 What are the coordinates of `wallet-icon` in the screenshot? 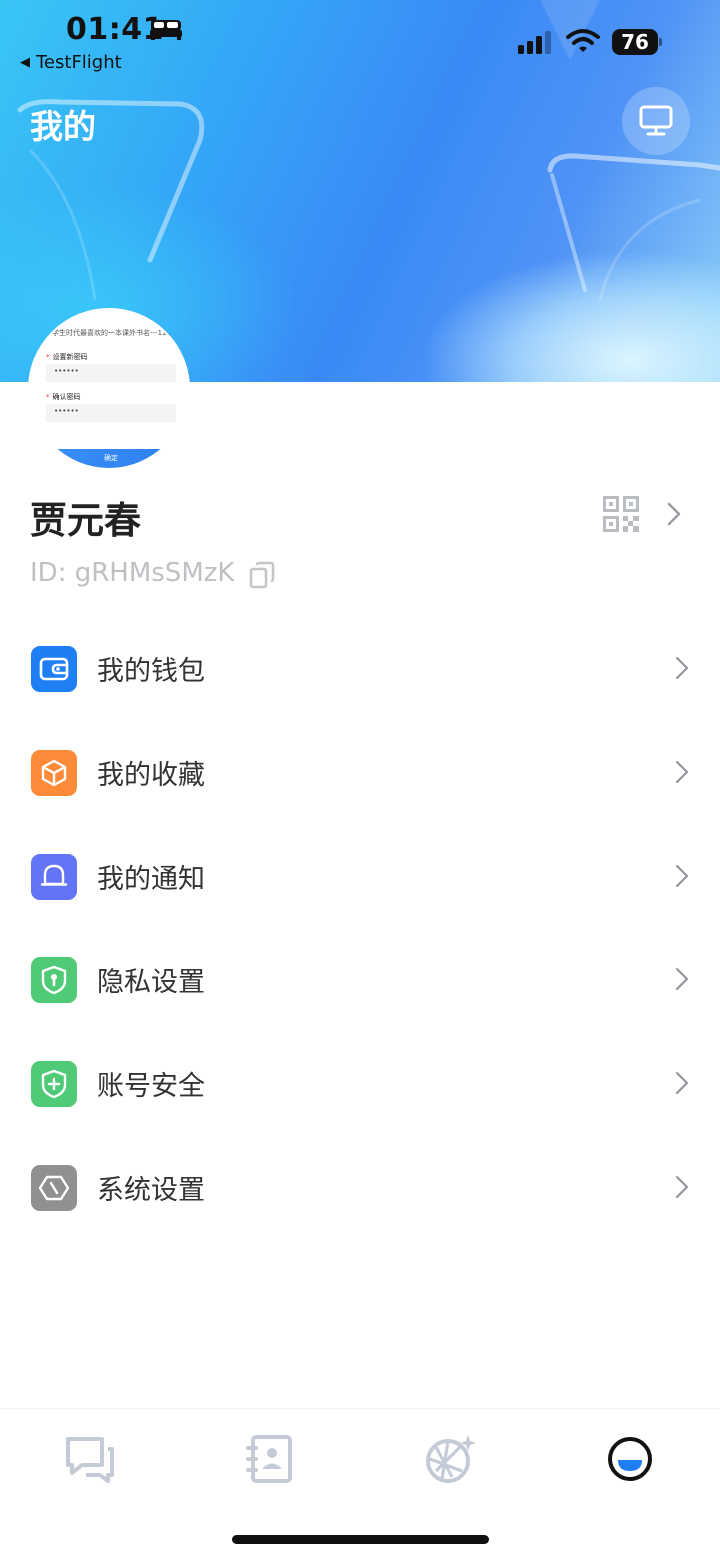 It's located at (54, 669).